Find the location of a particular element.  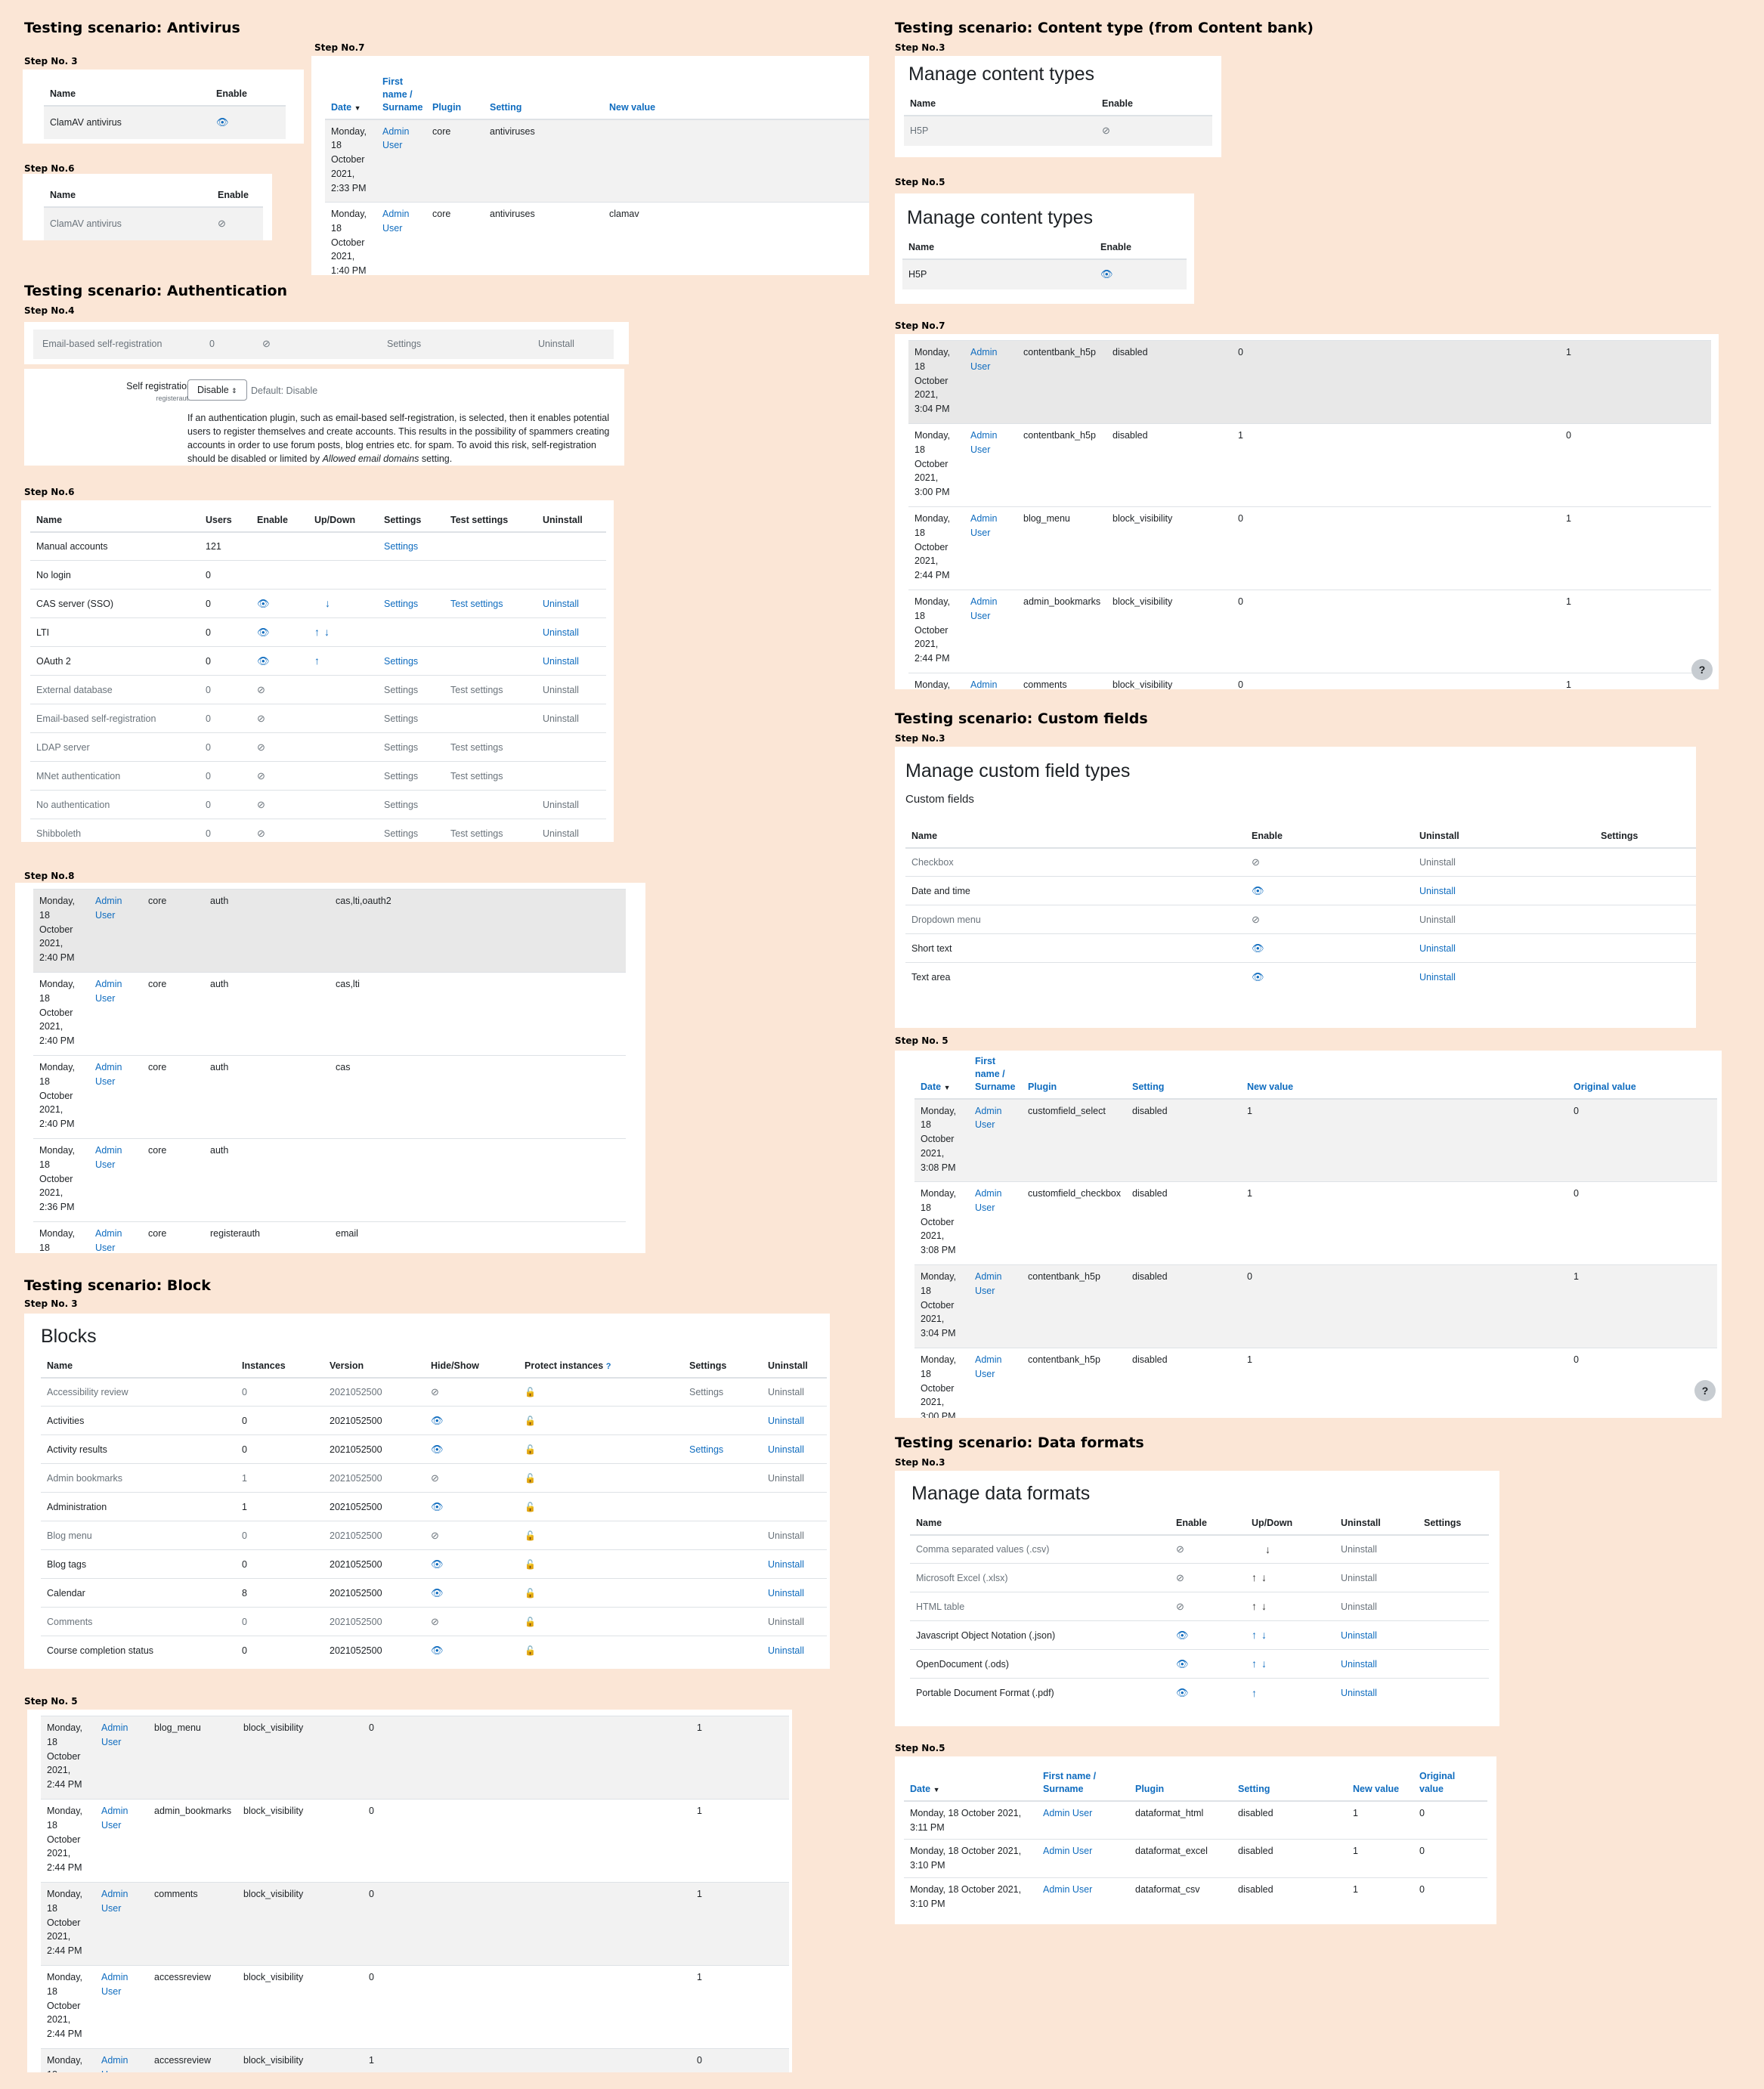

col-new-value: New value is located at coordinates (1380, 1784).